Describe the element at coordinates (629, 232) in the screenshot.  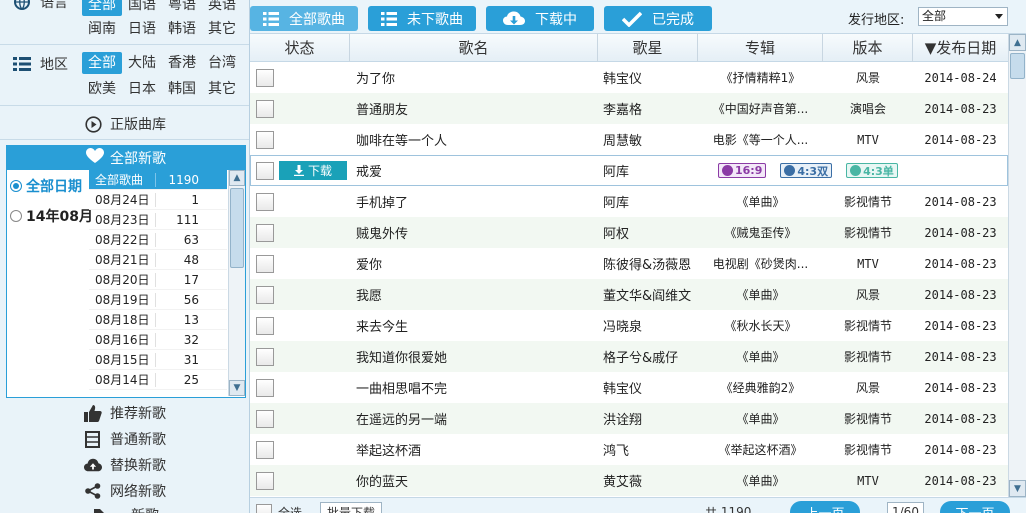
I see `table-row: 贼鬼外传 阿权 《贼鬼歪传》 影视情节 2014-08-23` at that location.